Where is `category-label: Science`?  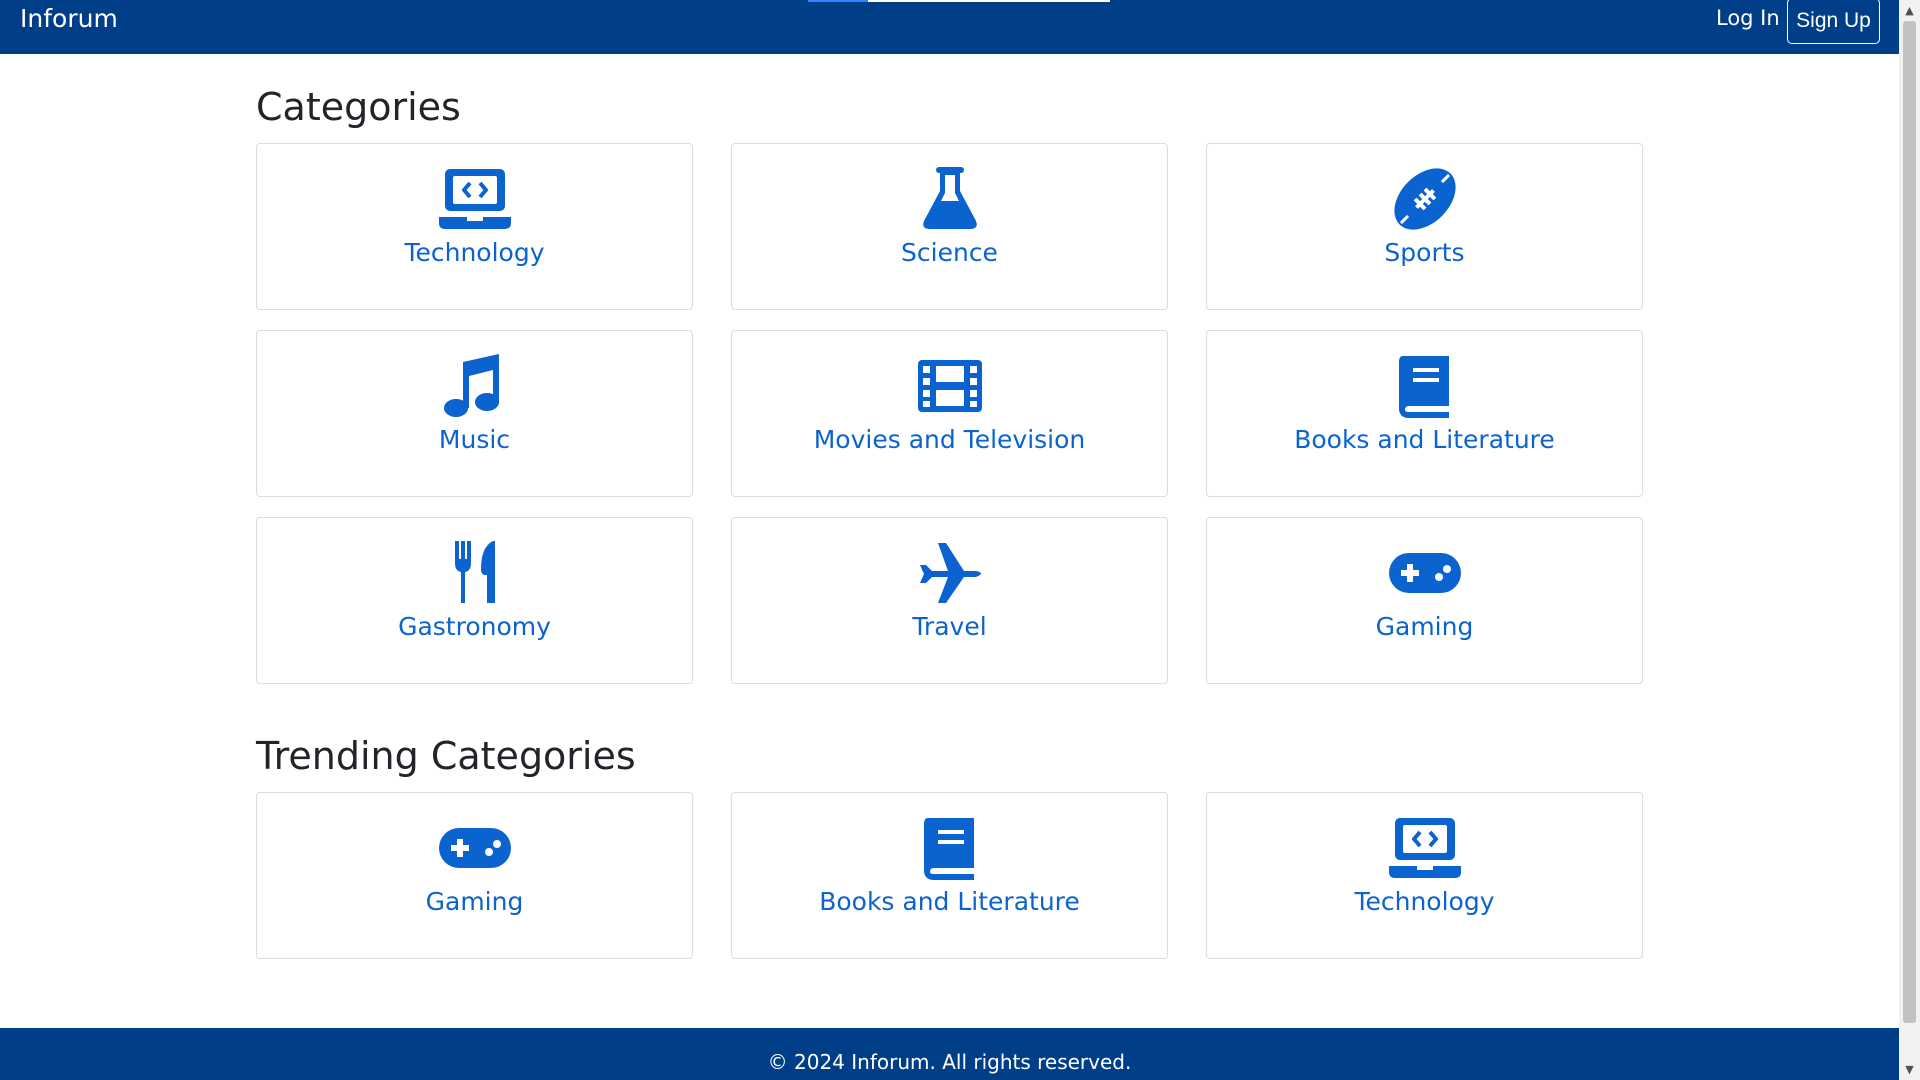
category-label: Science is located at coordinates (949, 252).